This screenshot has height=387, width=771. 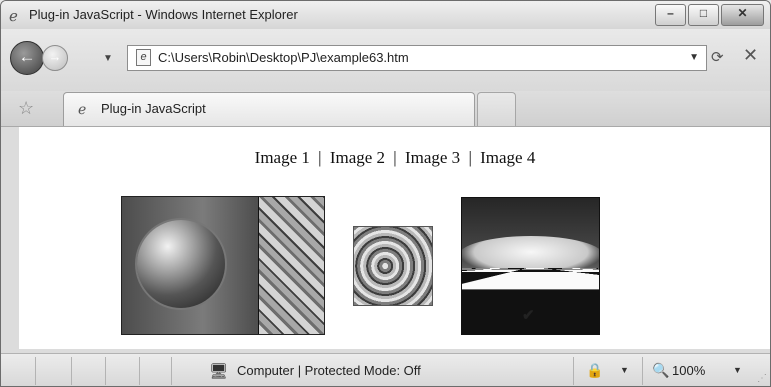 What do you see at coordinates (393, 266) in the screenshot?
I see `texture-image` at bounding box center [393, 266].